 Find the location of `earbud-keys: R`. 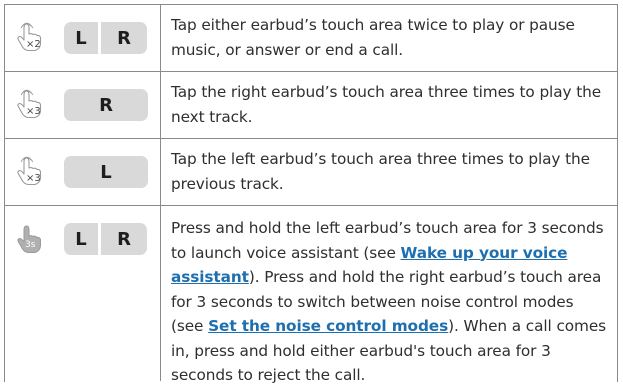

earbud-keys: R is located at coordinates (106, 105).